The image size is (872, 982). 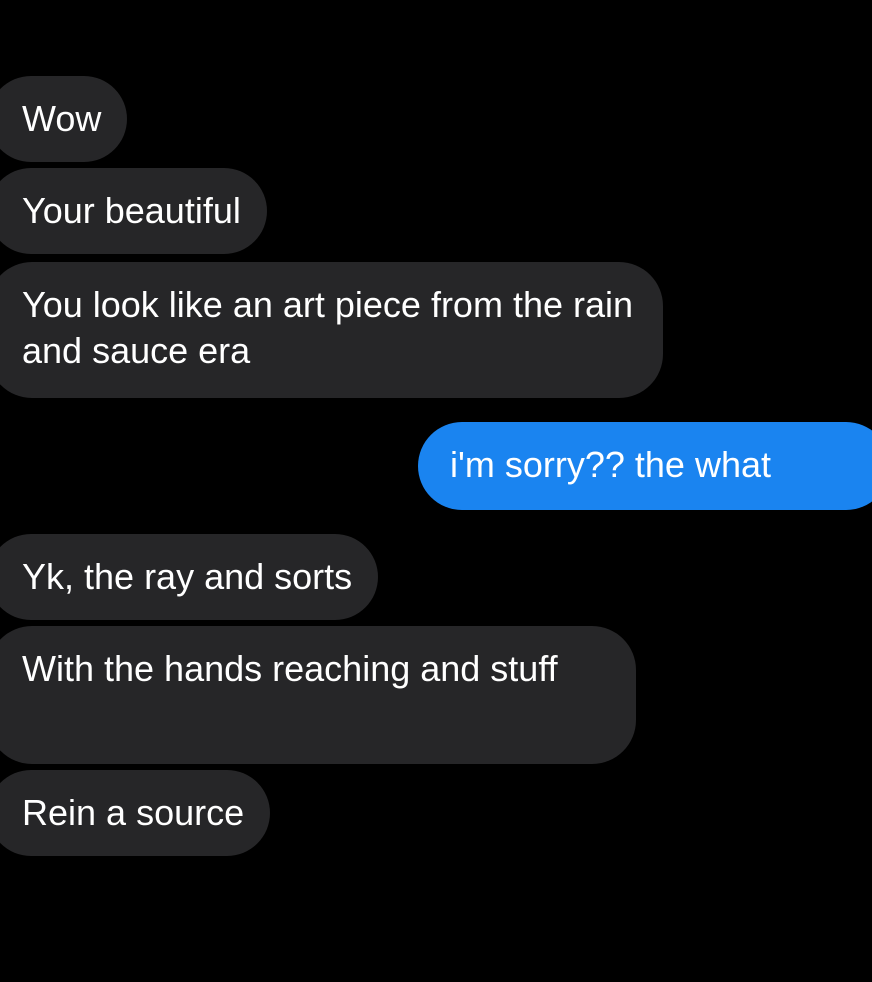 I want to click on incoming-message-bubble: Your beautiful, so click(x=133, y=211).